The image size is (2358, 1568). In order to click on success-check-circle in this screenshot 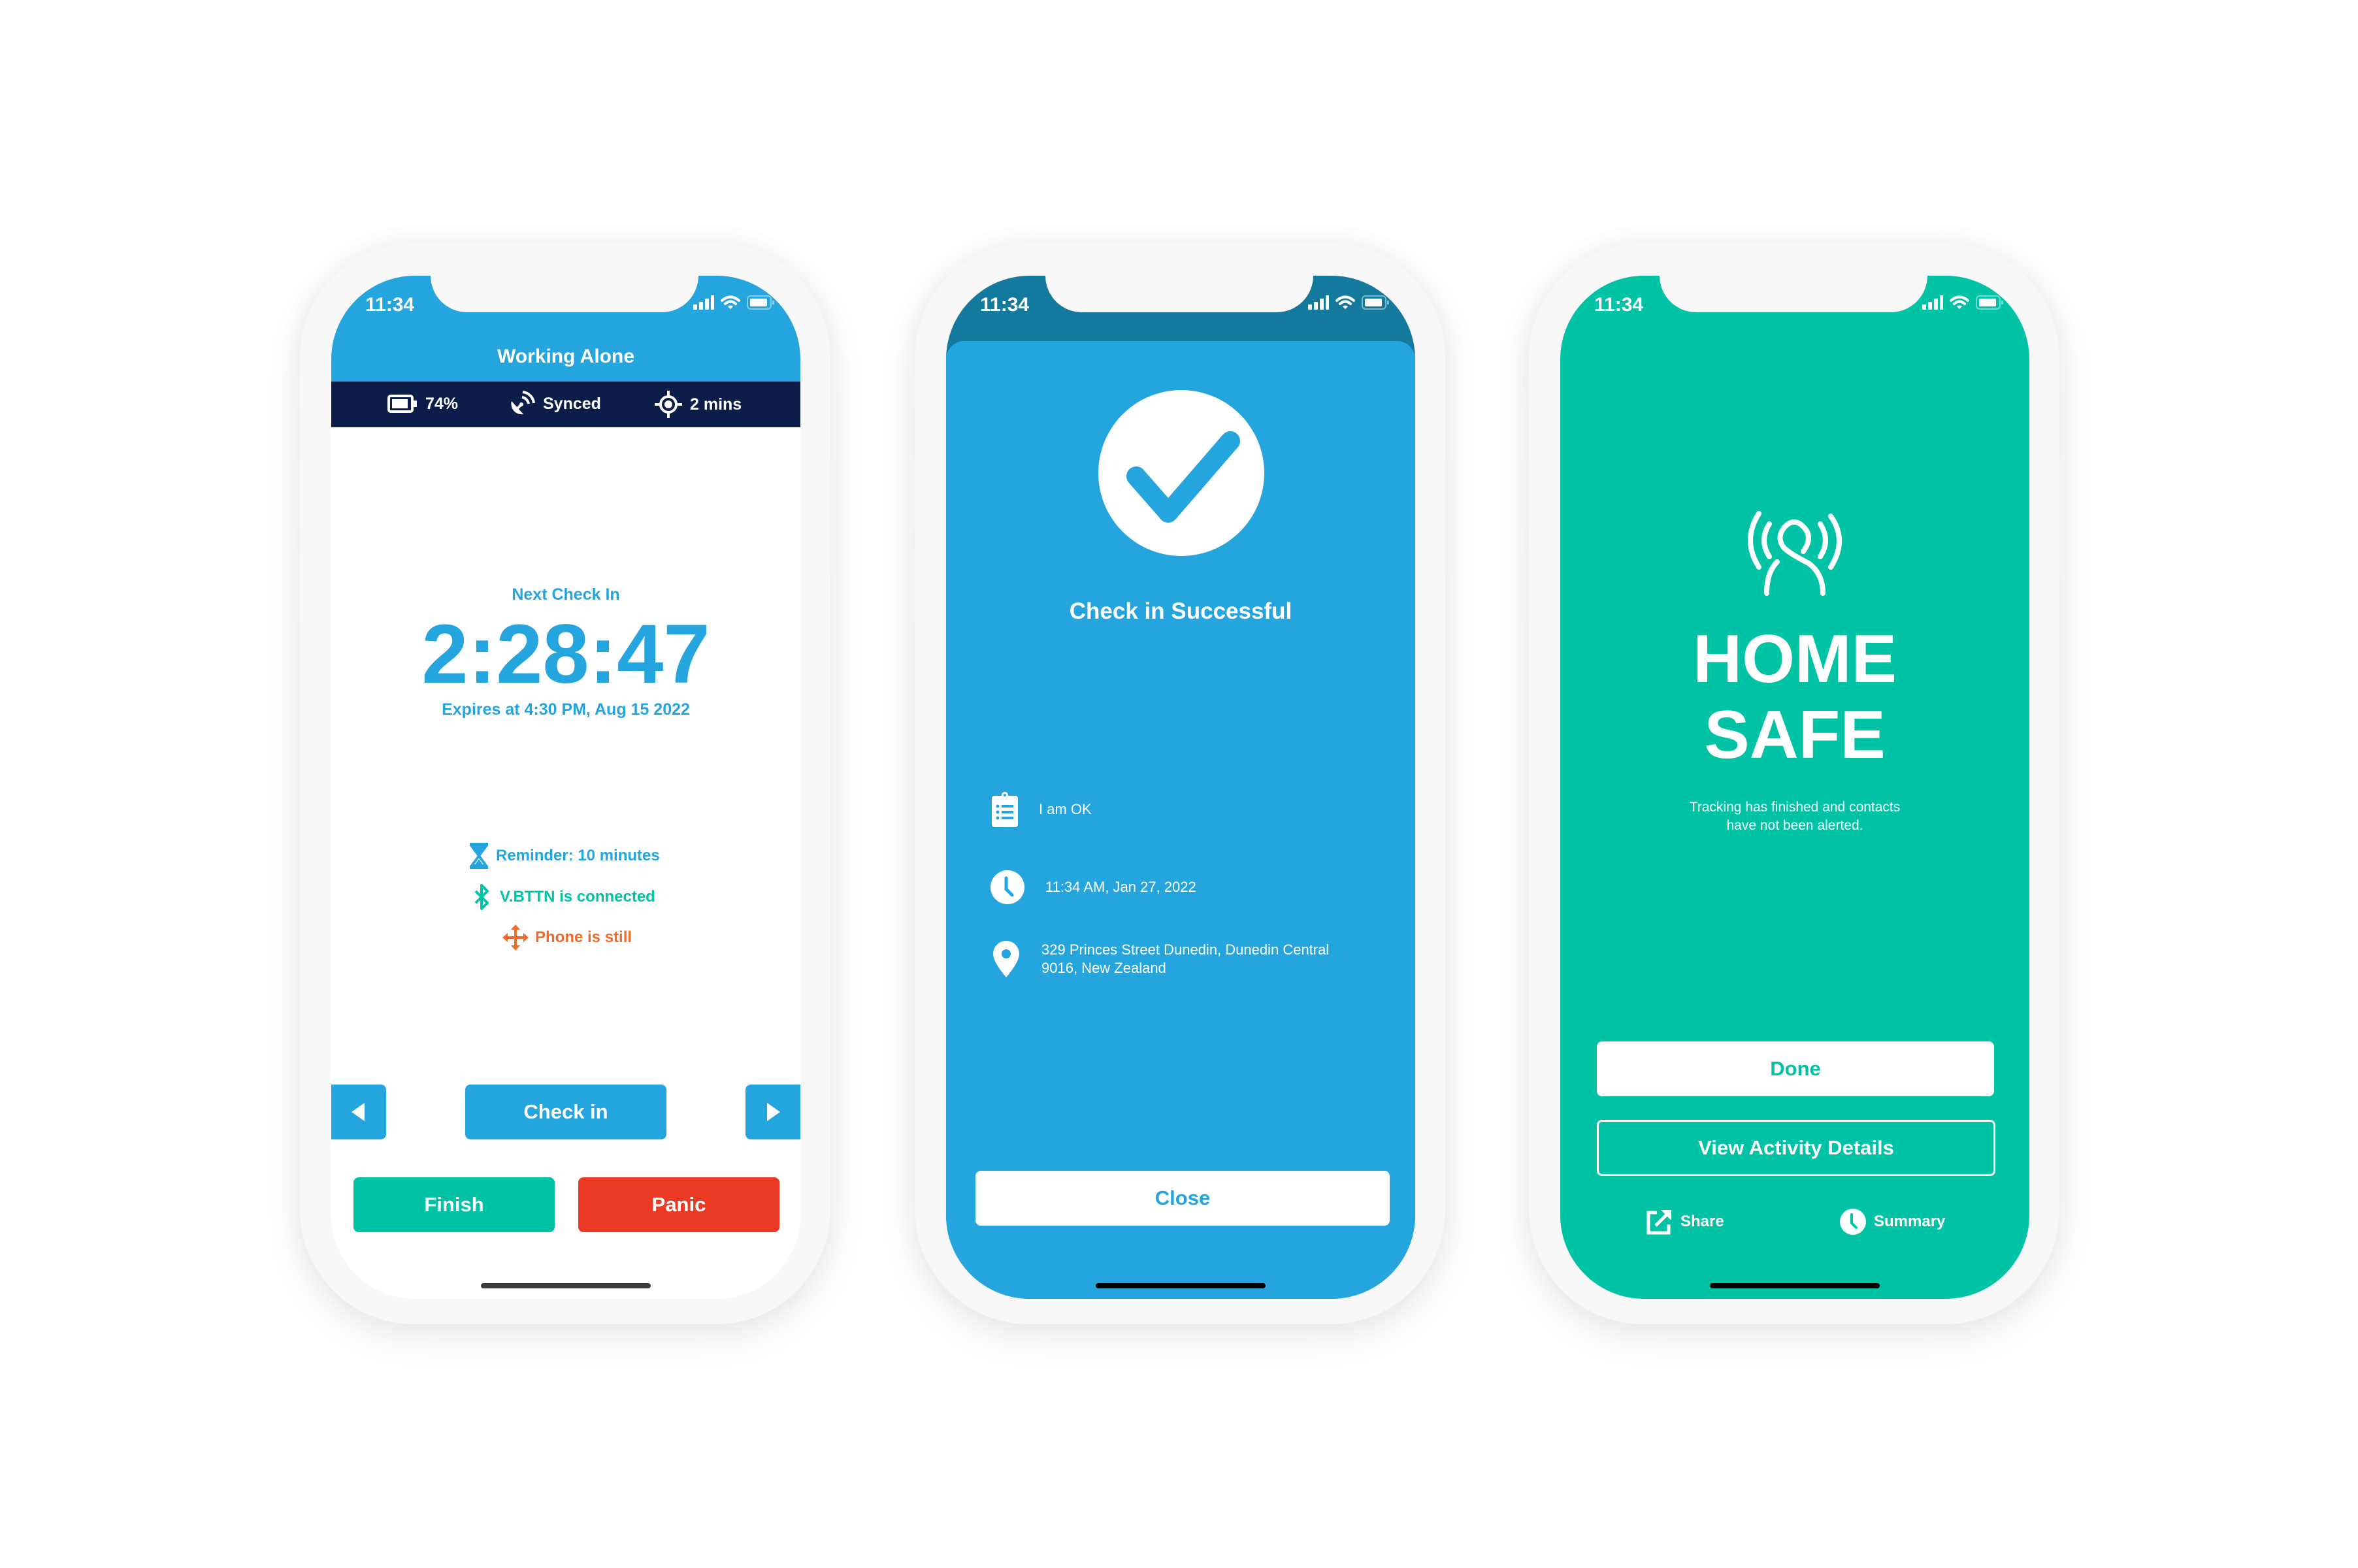, I will do `click(1181, 473)`.